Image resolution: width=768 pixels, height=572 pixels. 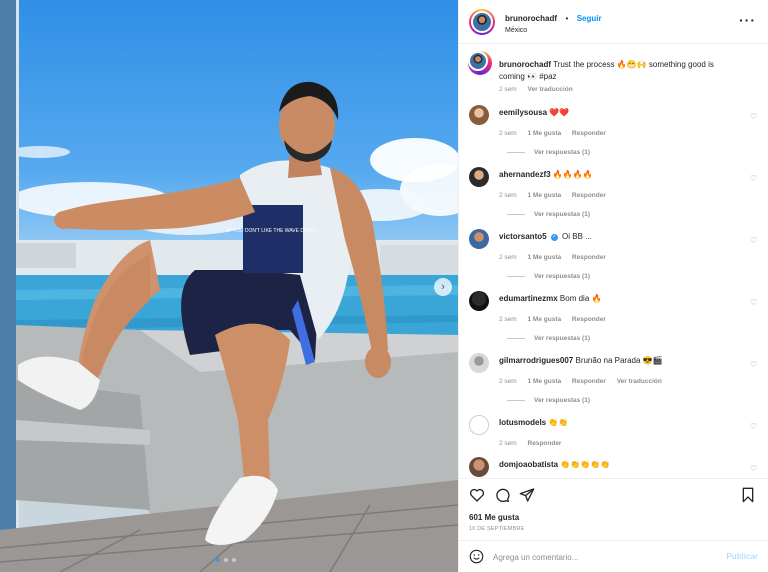 I want to click on follow-button: Seguir, so click(x=589, y=18).